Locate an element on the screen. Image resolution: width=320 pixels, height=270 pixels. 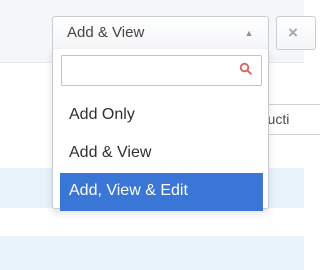
option-add-view: Add & View is located at coordinates (161, 154).